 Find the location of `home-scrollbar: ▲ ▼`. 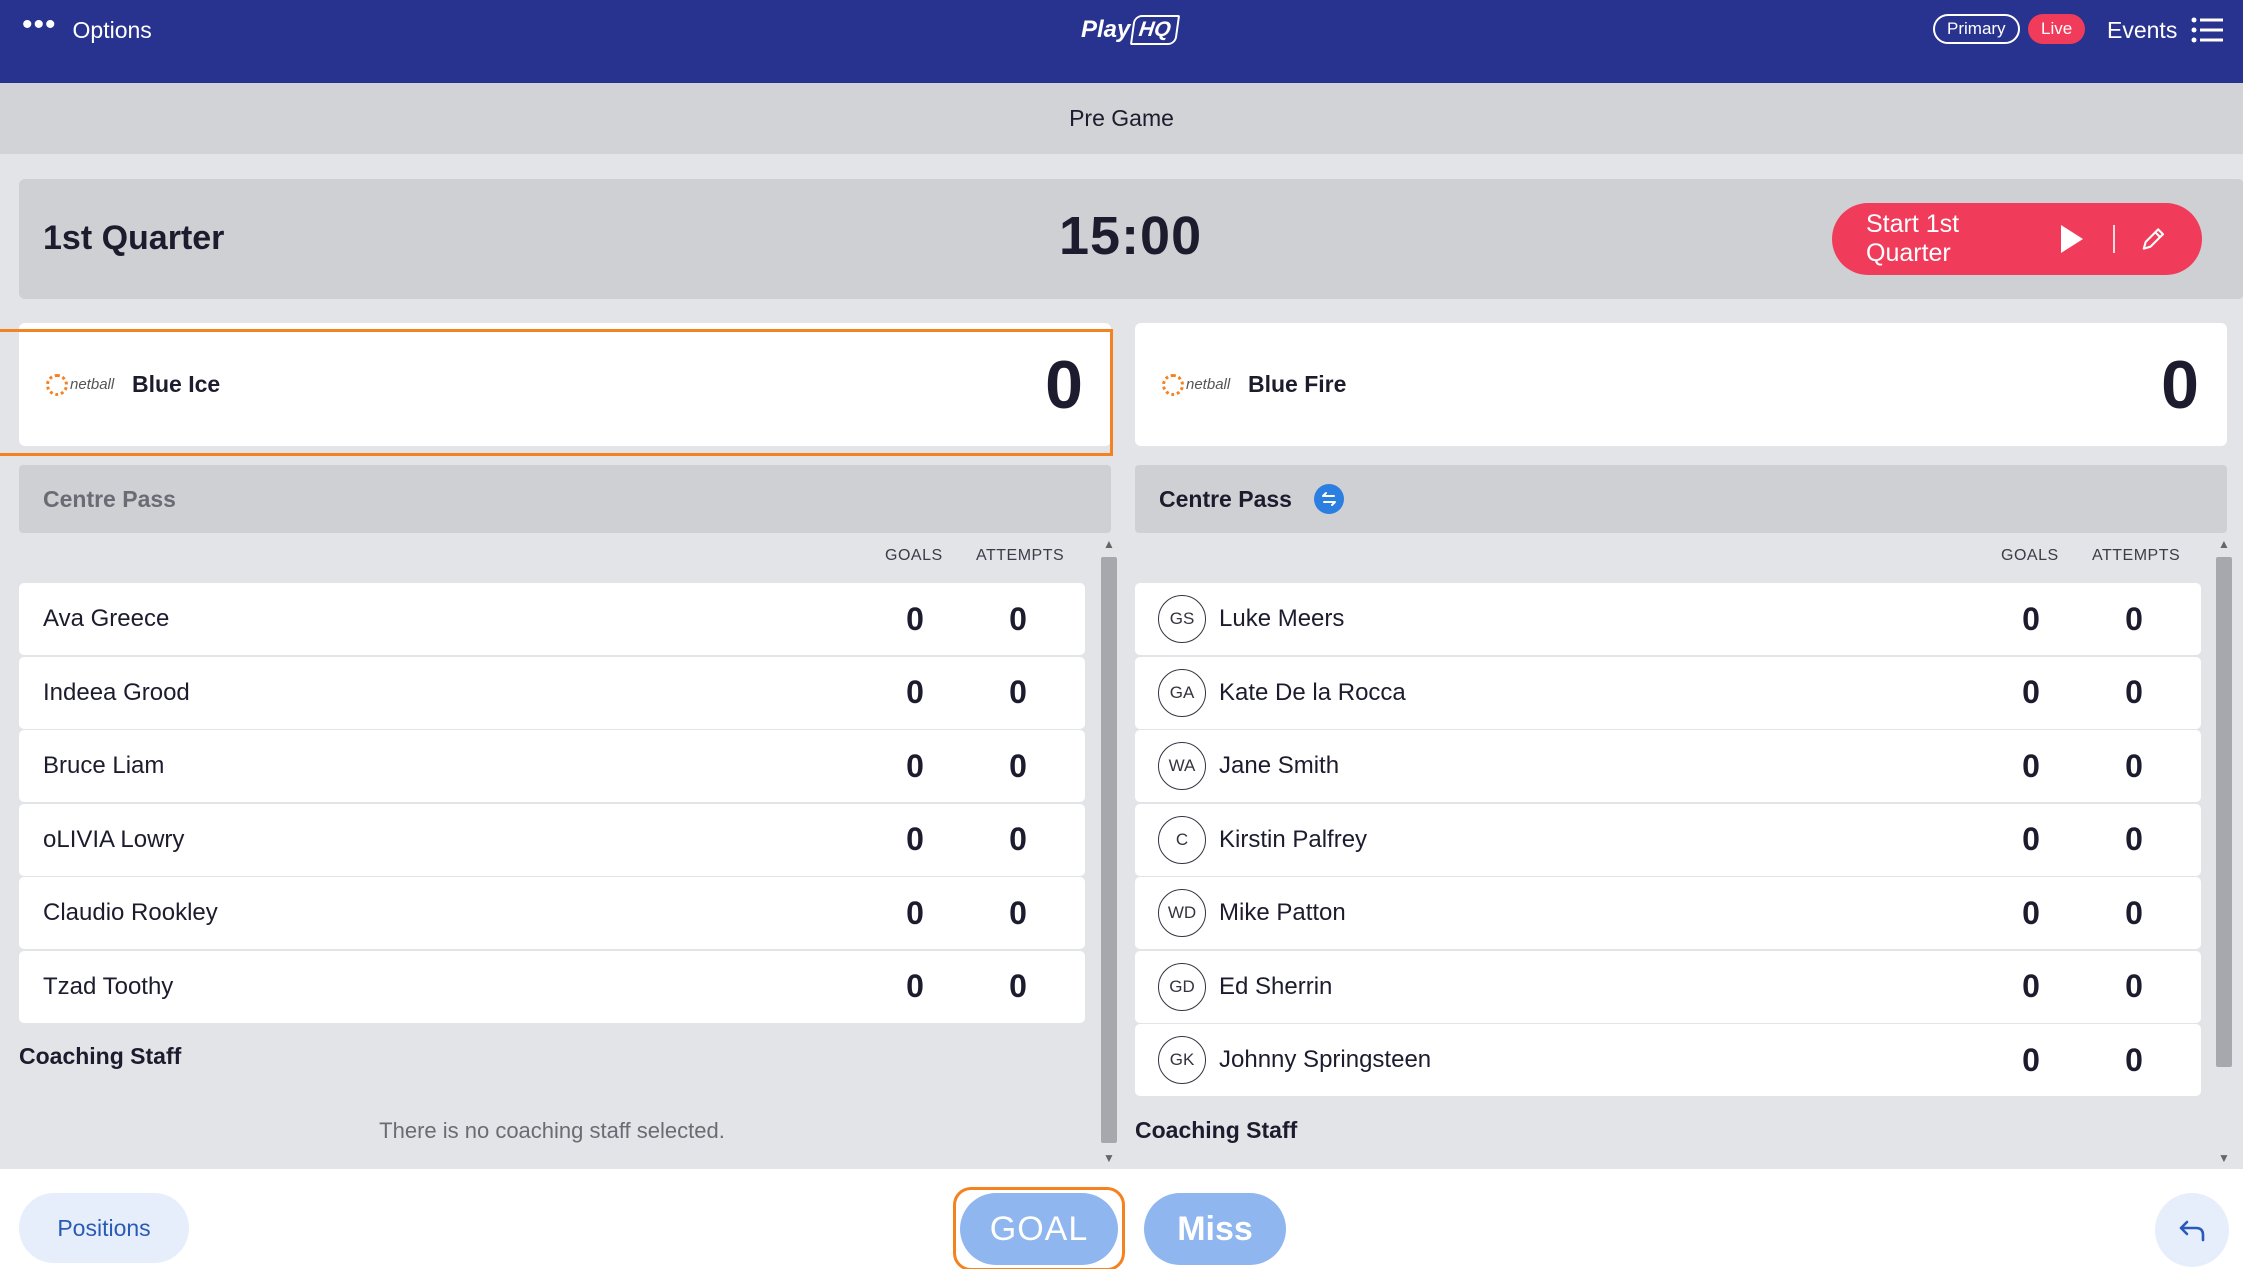

home-scrollbar: ▲ ▼ is located at coordinates (1109, 851).